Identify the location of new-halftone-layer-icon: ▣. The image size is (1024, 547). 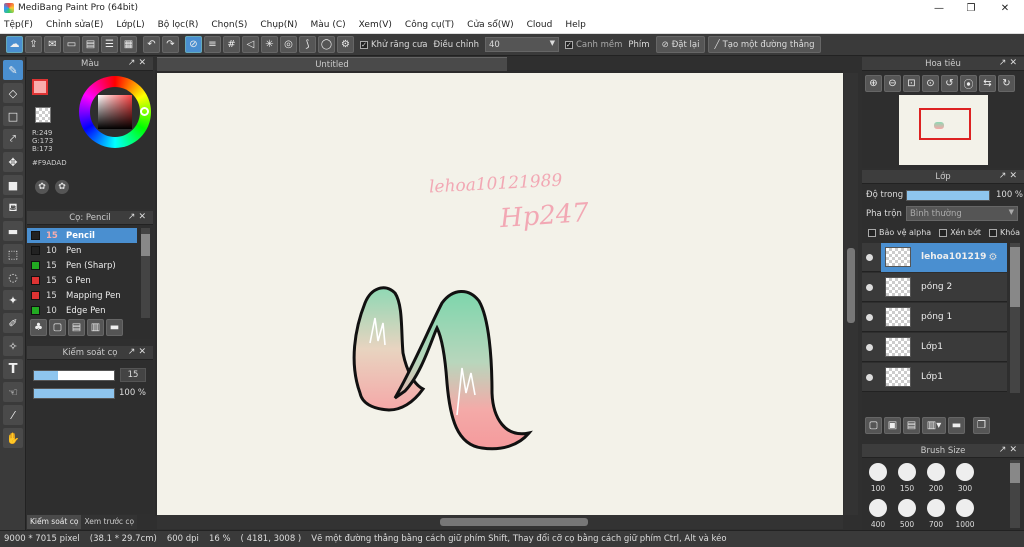
(892, 425).